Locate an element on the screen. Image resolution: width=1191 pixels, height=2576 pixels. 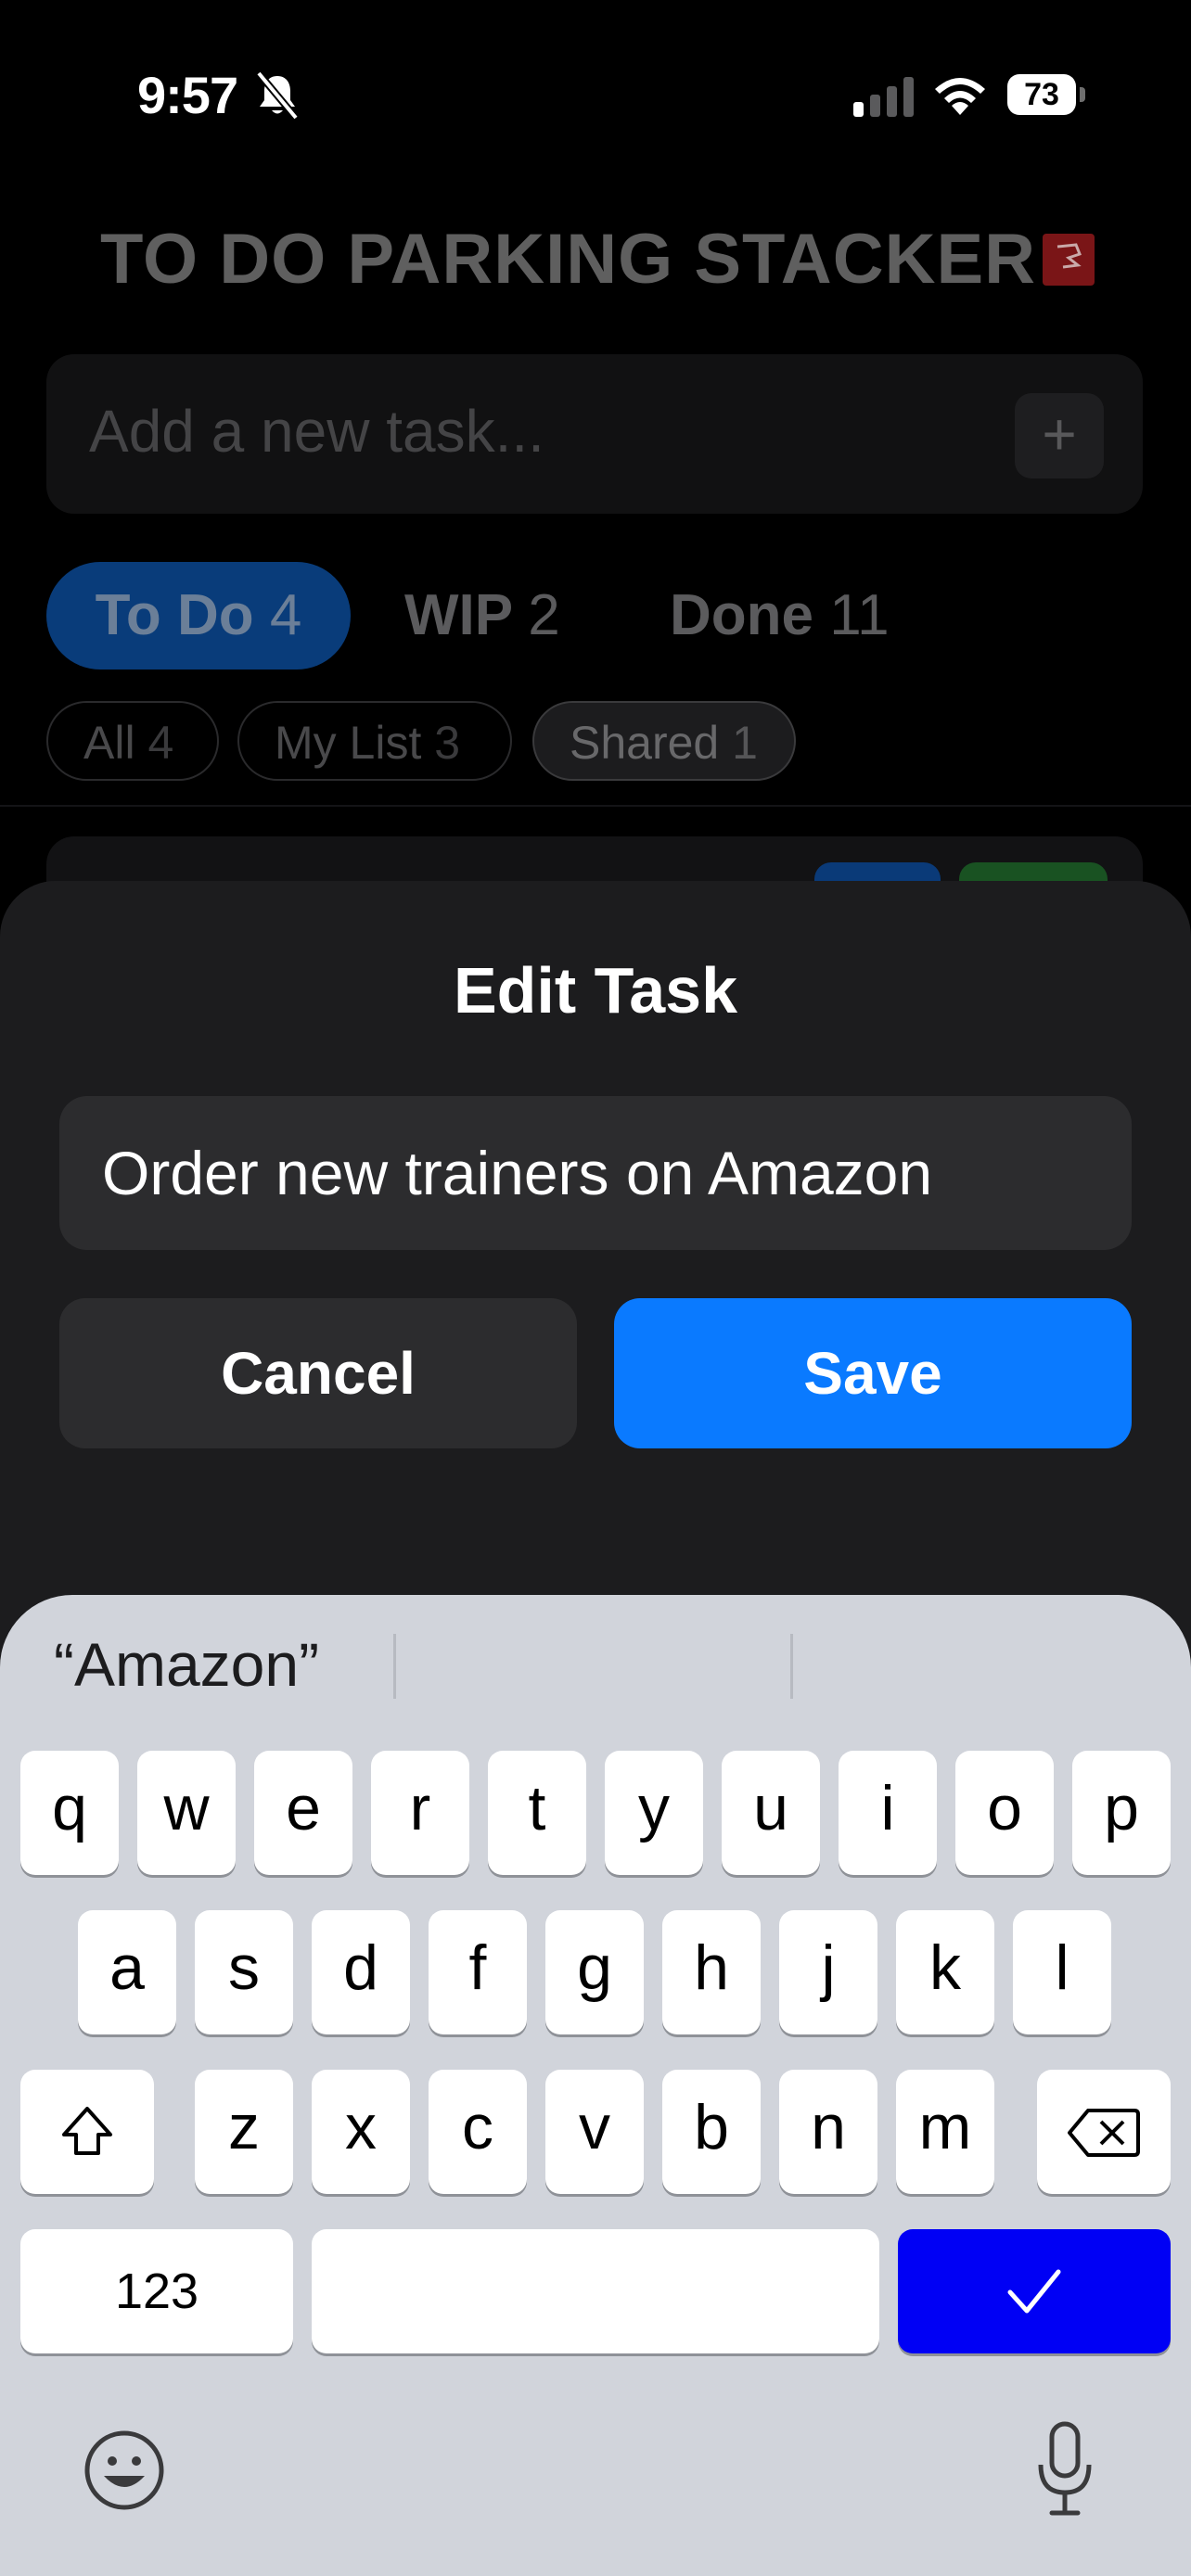
status-bar: 9:57 73 is located at coordinates (595, 92).